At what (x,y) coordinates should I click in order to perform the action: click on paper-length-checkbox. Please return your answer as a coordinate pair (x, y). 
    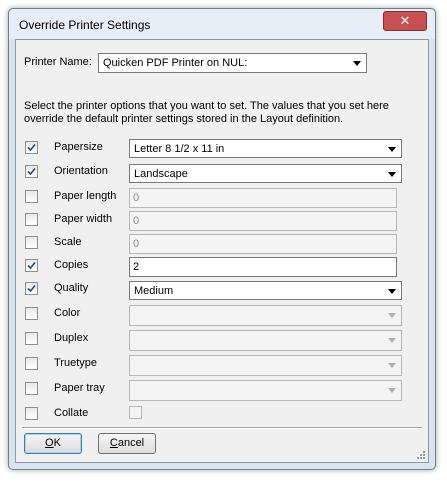
    Looking at the image, I should click on (31, 196).